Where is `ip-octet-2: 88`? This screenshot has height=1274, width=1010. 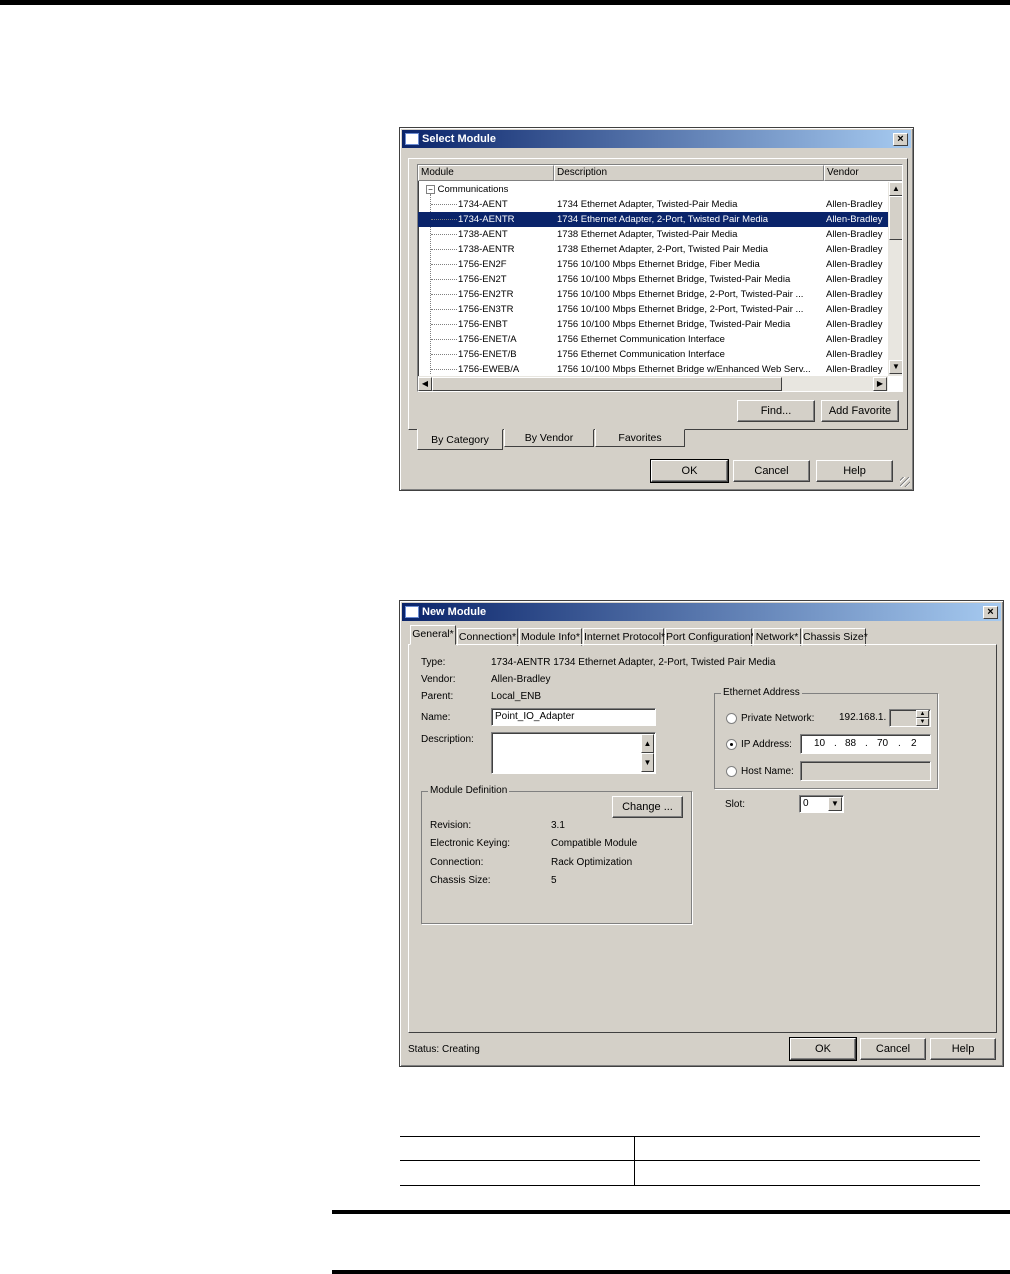 ip-octet-2: 88 is located at coordinates (850, 744).